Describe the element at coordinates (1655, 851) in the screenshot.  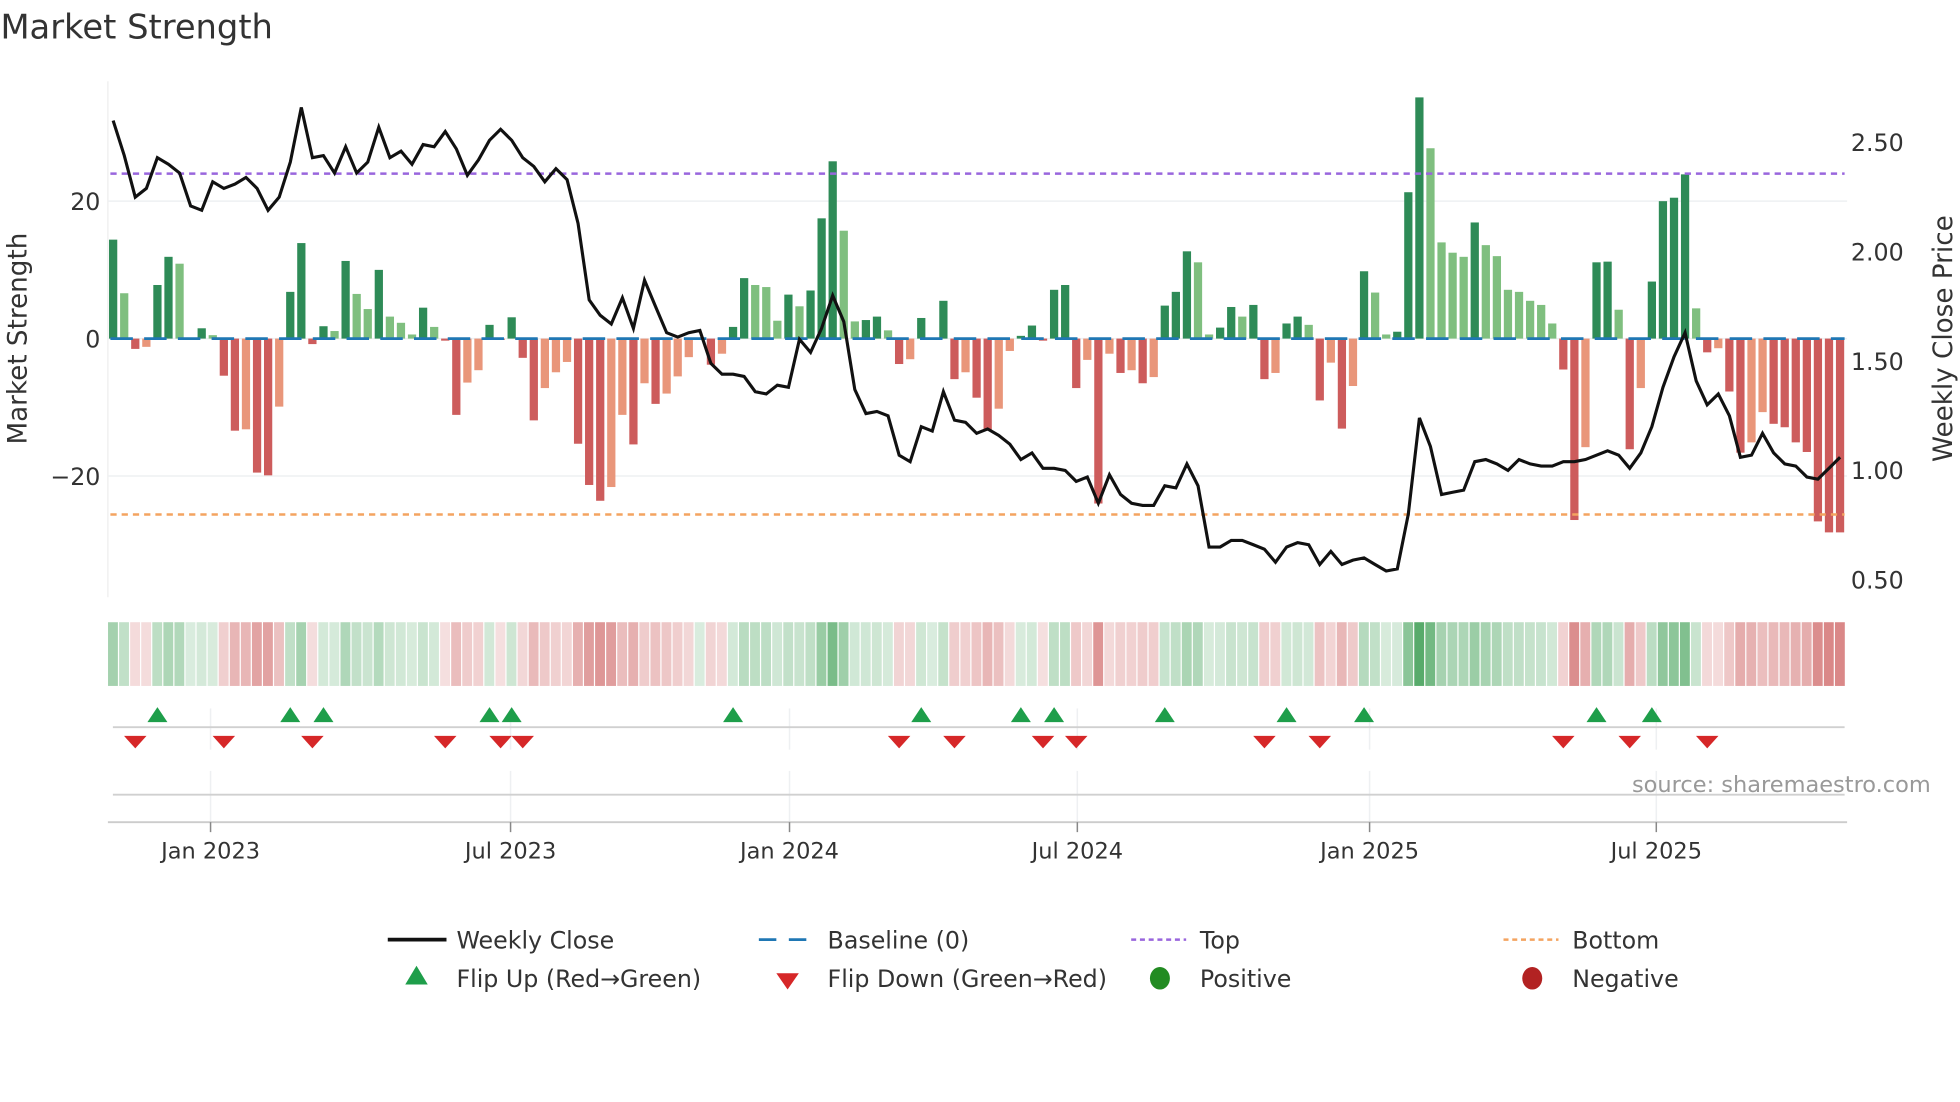
I see `x-tick-label: Jul 2025` at that location.